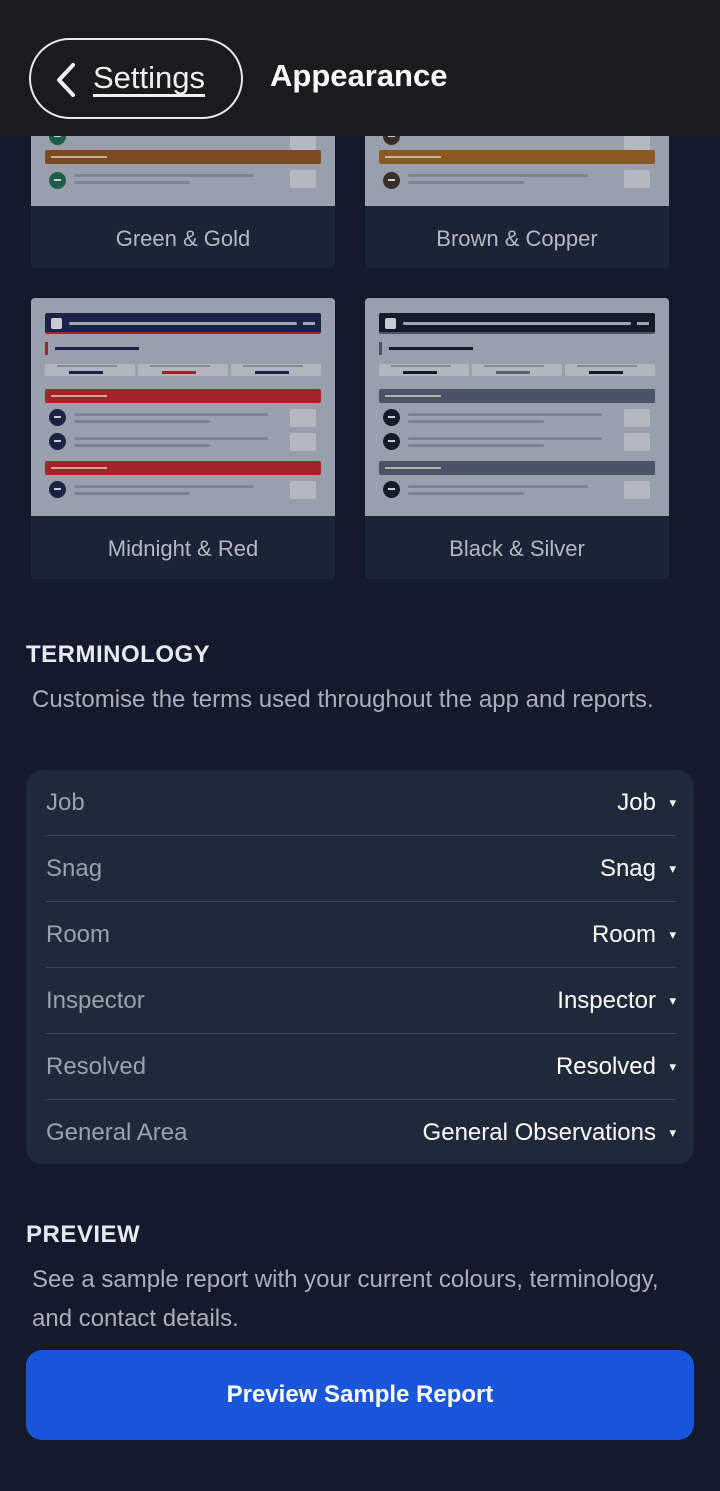  What do you see at coordinates (539, 1133) in the screenshot?
I see `term-value-select: General Observations` at bounding box center [539, 1133].